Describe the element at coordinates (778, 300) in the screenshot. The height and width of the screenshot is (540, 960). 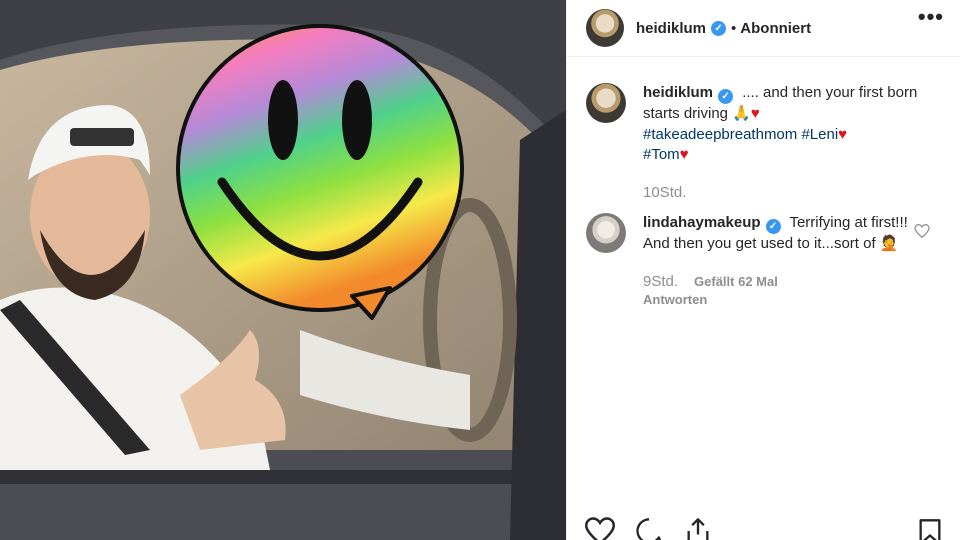
I see `comment-reply-button: Antworten` at that location.